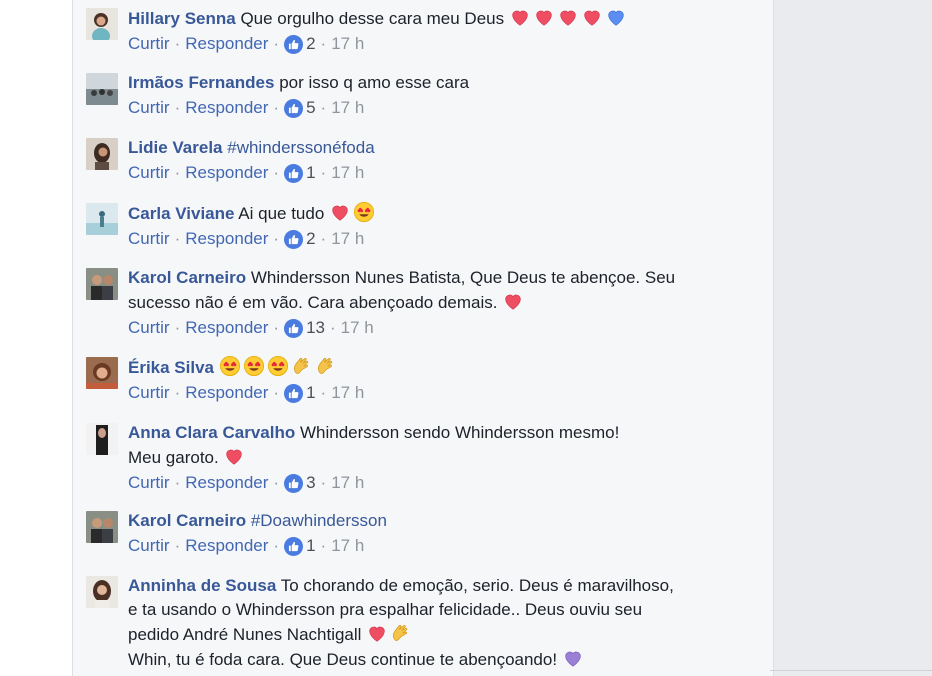  What do you see at coordinates (202, 585) in the screenshot?
I see `comment-author: Anninha de Sousa` at bounding box center [202, 585].